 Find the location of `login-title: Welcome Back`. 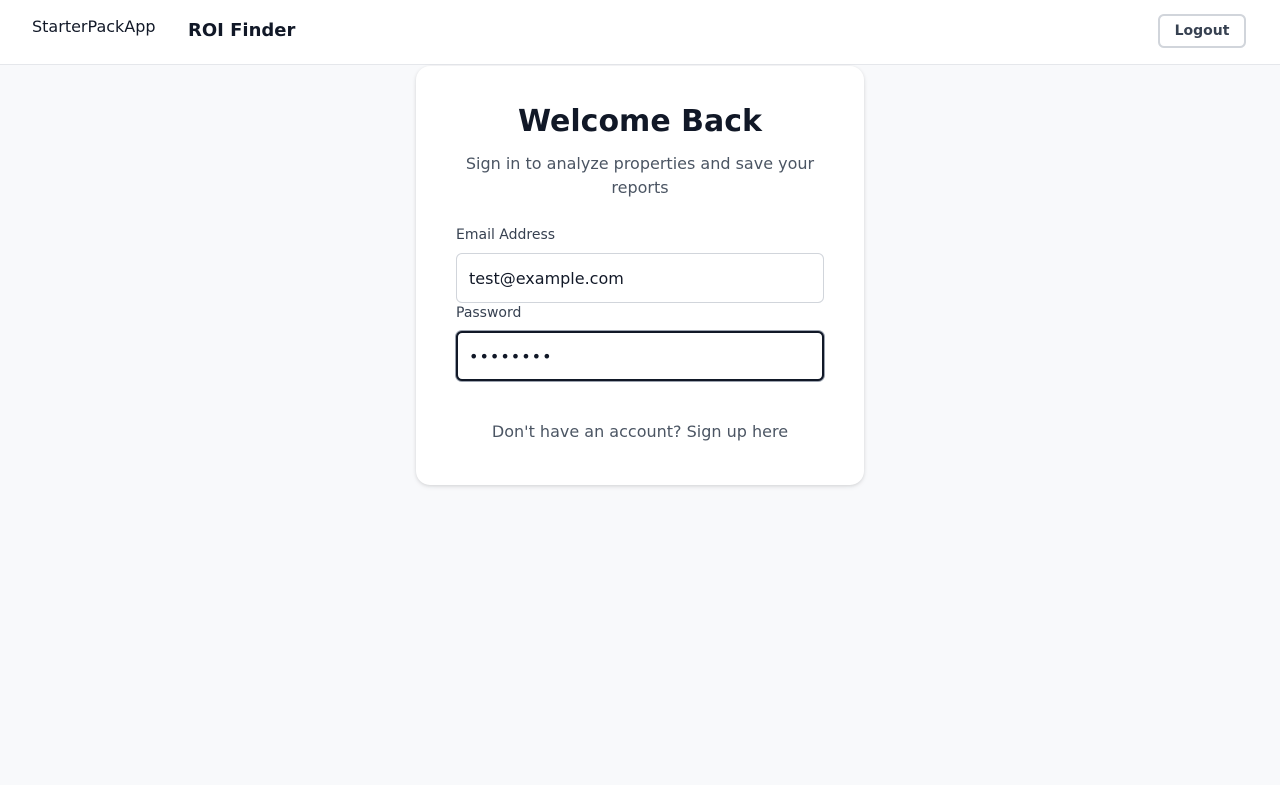

login-title: Welcome Back is located at coordinates (640, 121).